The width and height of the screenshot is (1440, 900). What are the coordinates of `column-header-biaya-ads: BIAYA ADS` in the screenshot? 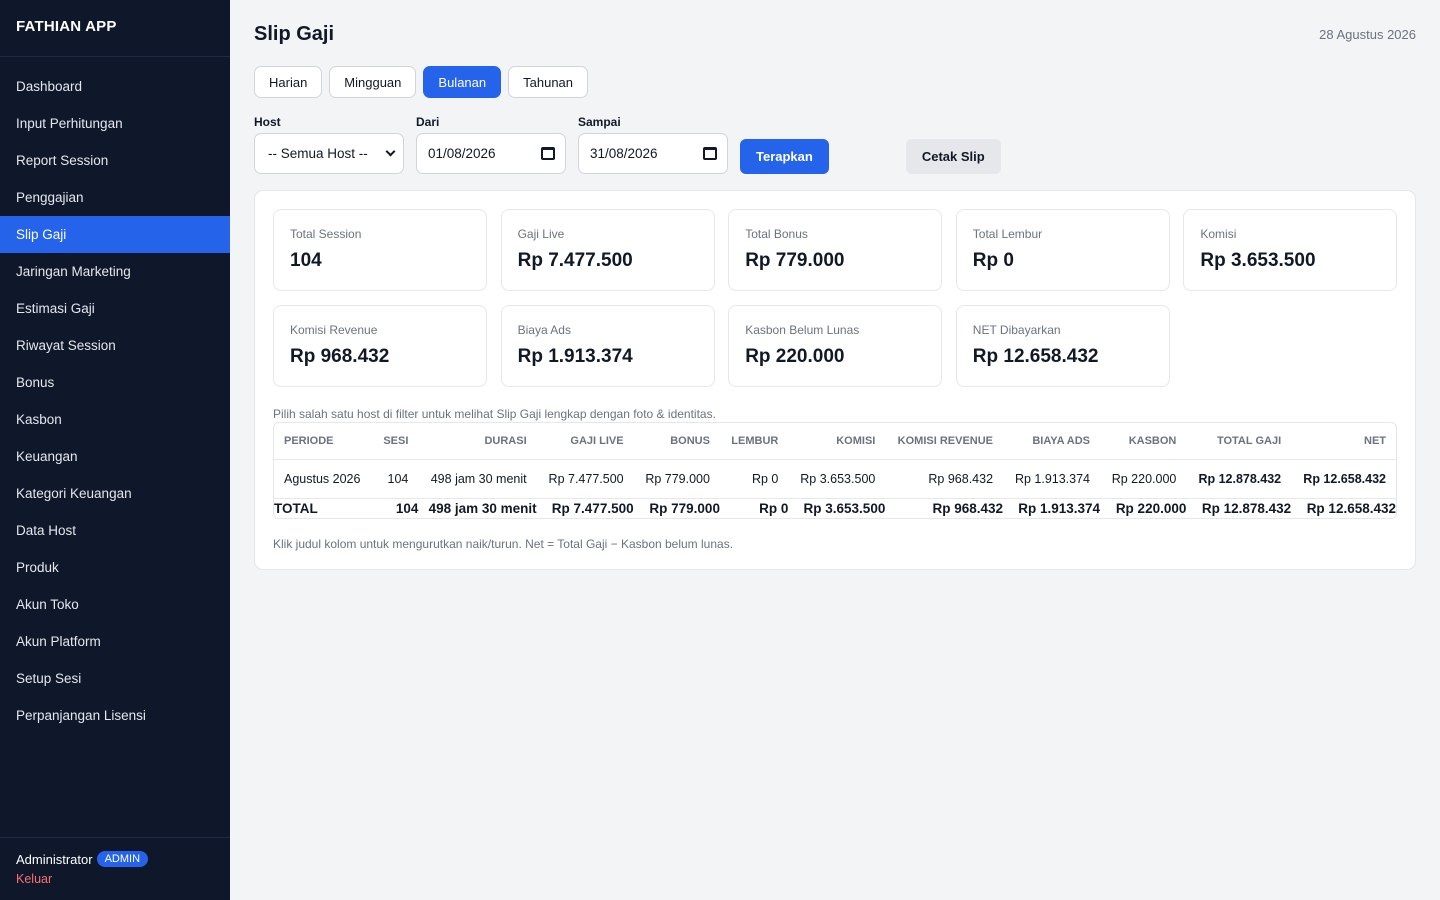 It's located at (1052, 441).